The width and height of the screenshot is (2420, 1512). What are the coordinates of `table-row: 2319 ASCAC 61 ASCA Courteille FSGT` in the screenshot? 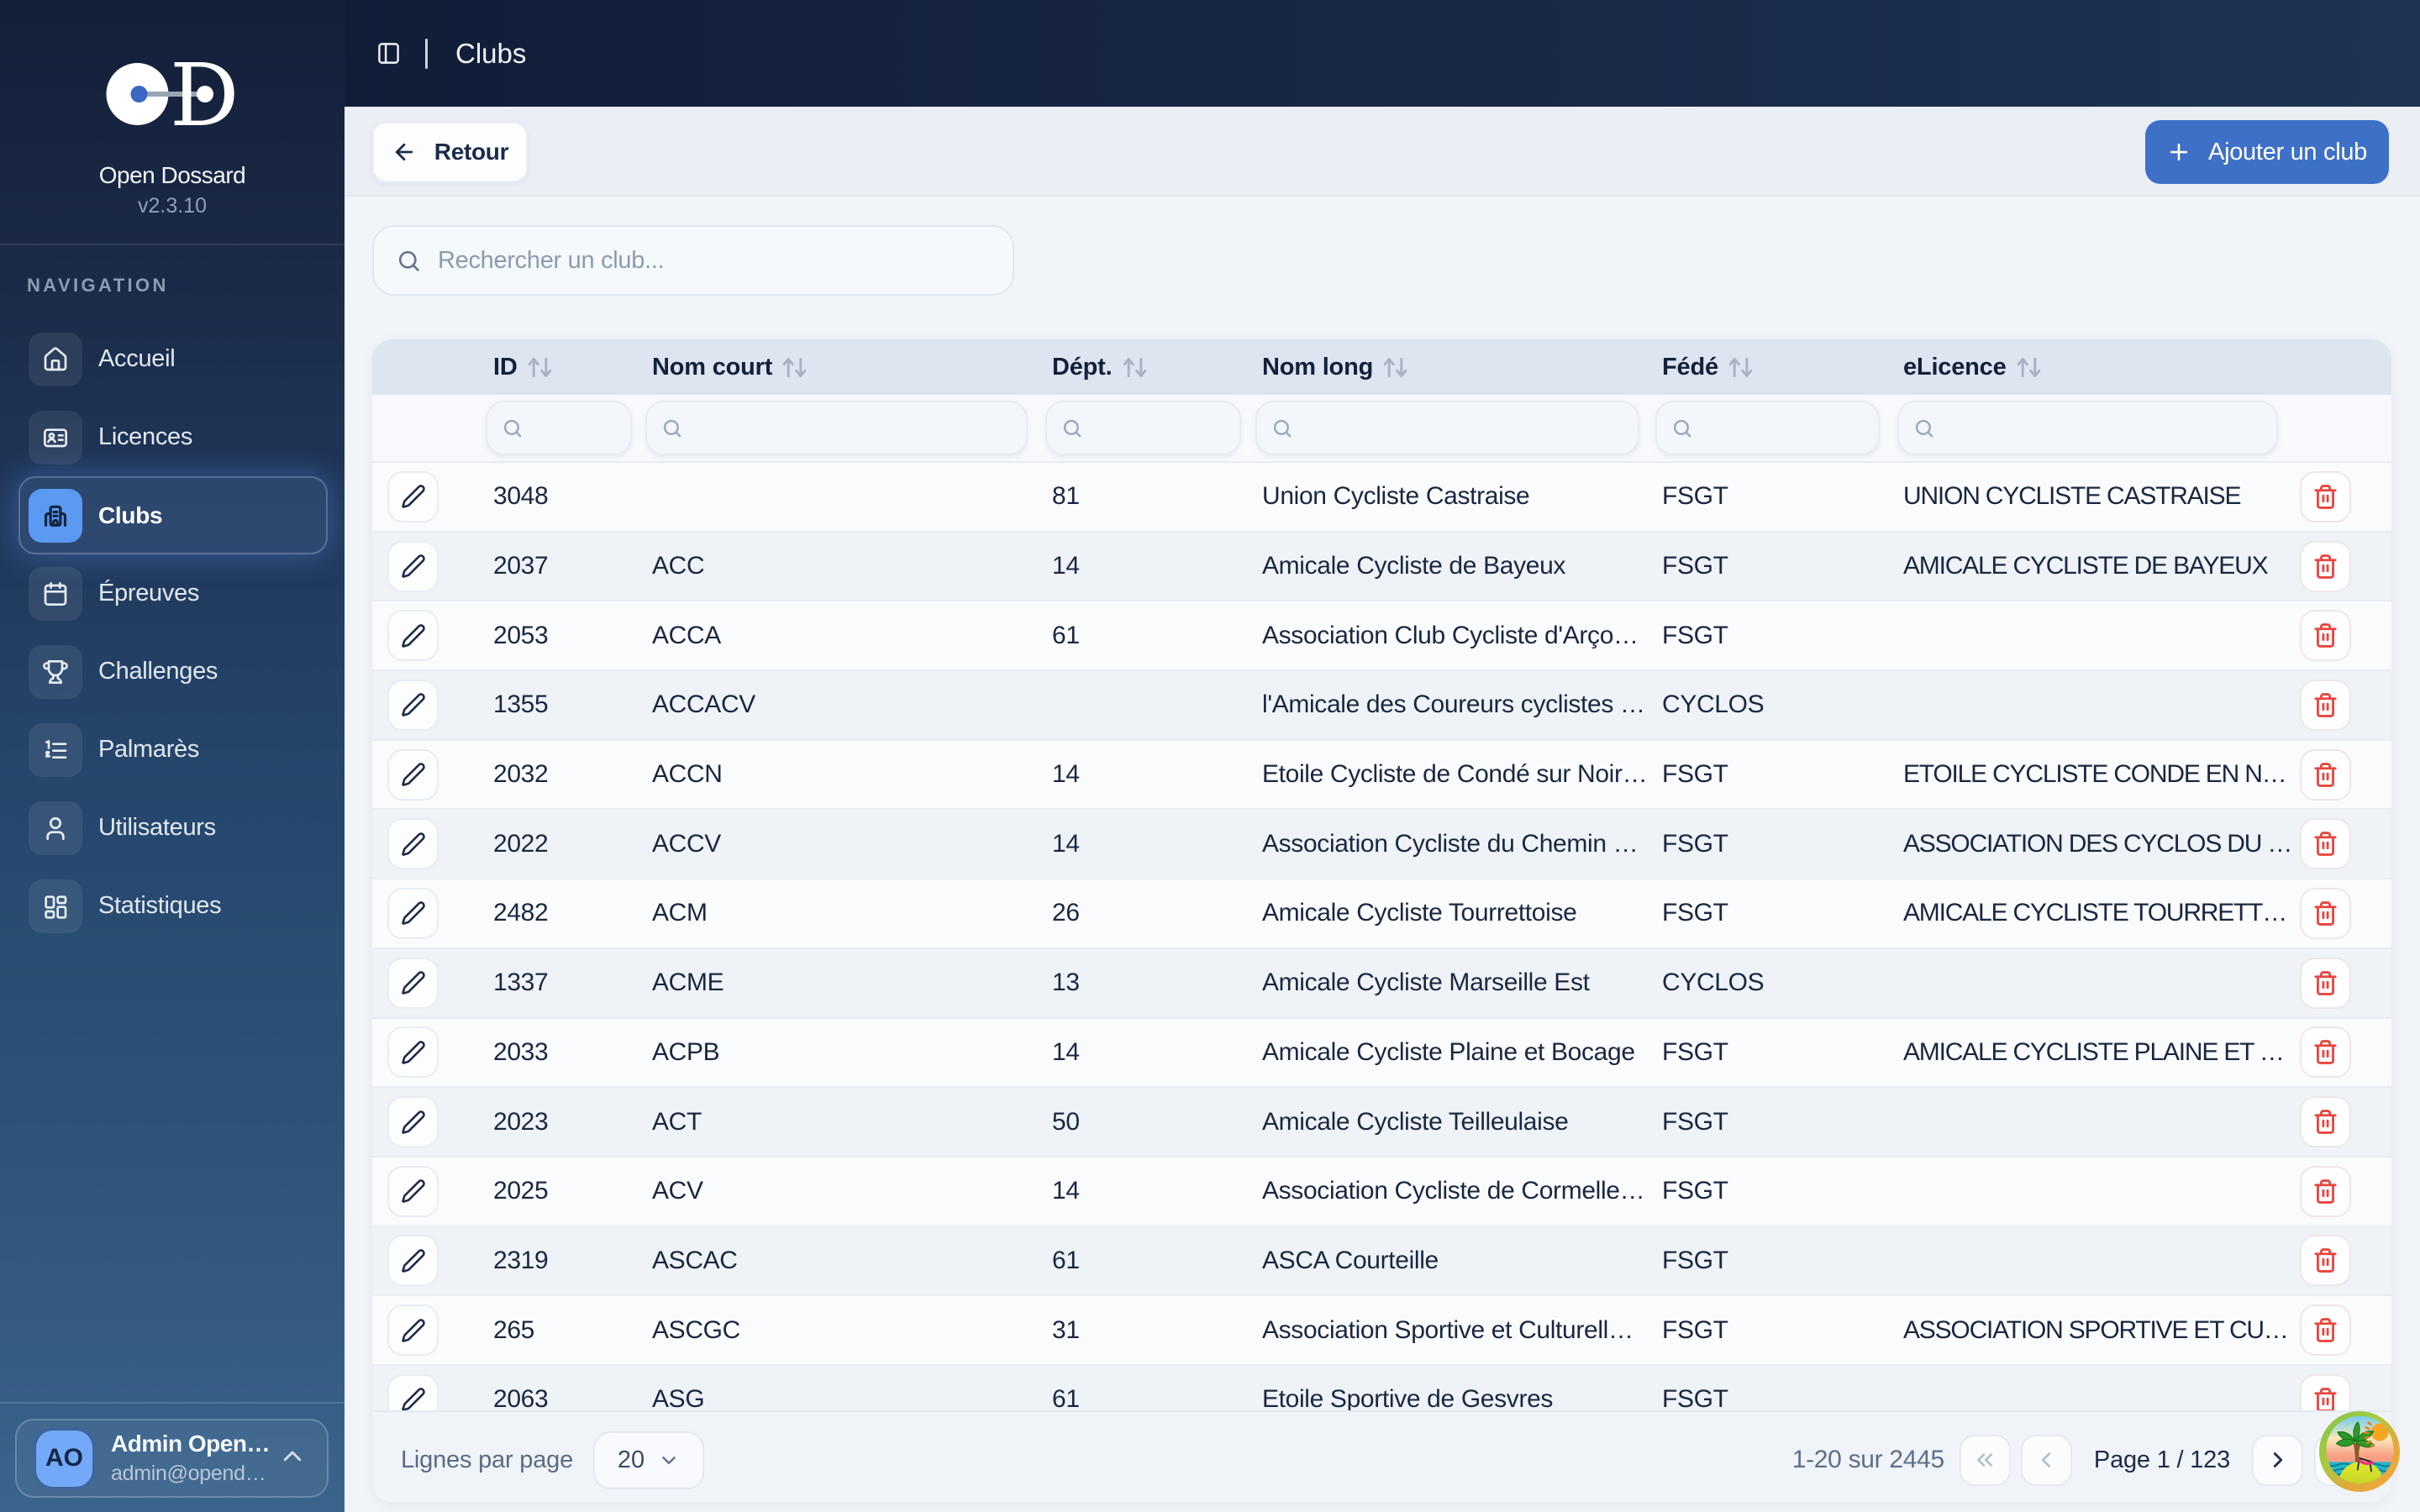 It's located at (1381, 1260).